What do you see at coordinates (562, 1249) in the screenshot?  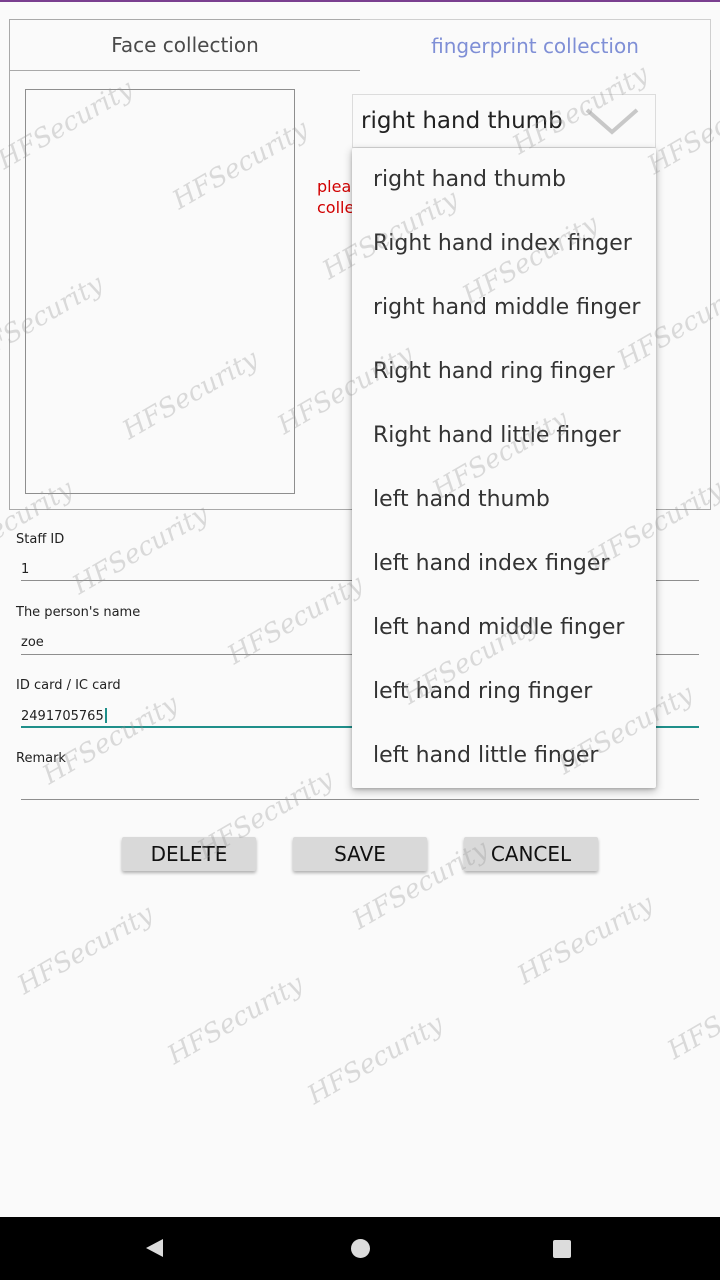 I see `recents-icon` at bounding box center [562, 1249].